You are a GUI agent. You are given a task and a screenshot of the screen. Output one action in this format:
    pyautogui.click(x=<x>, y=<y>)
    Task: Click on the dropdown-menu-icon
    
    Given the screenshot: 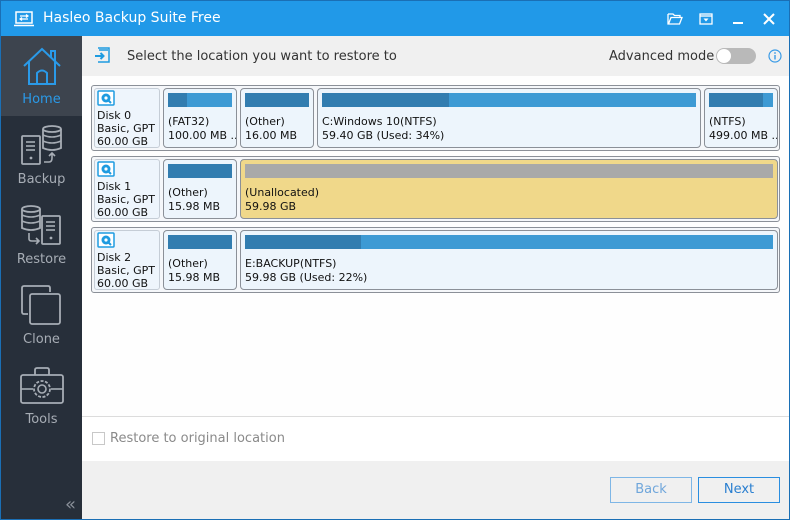 What is the action you would take?
    pyautogui.click(x=706, y=19)
    